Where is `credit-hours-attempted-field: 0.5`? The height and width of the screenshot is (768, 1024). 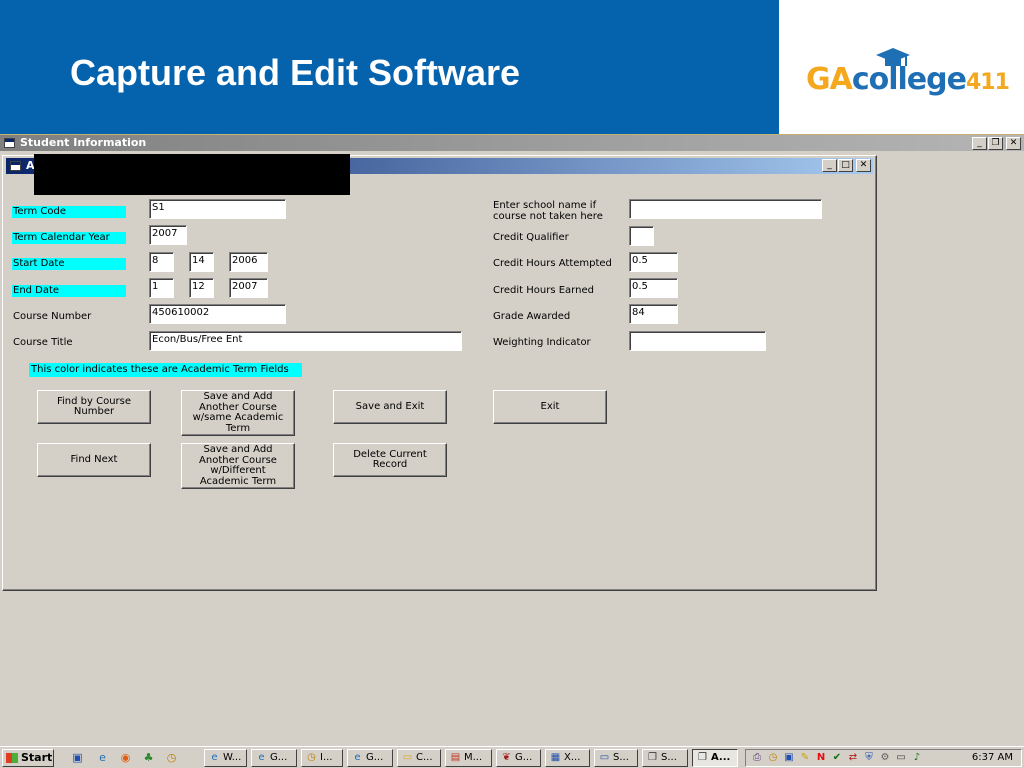 credit-hours-attempted-field: 0.5 is located at coordinates (653, 262).